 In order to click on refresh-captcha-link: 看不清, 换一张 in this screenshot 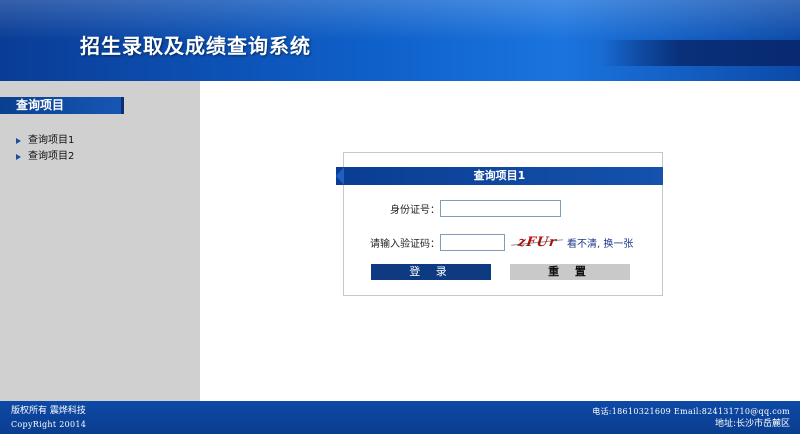, I will do `click(600, 242)`.